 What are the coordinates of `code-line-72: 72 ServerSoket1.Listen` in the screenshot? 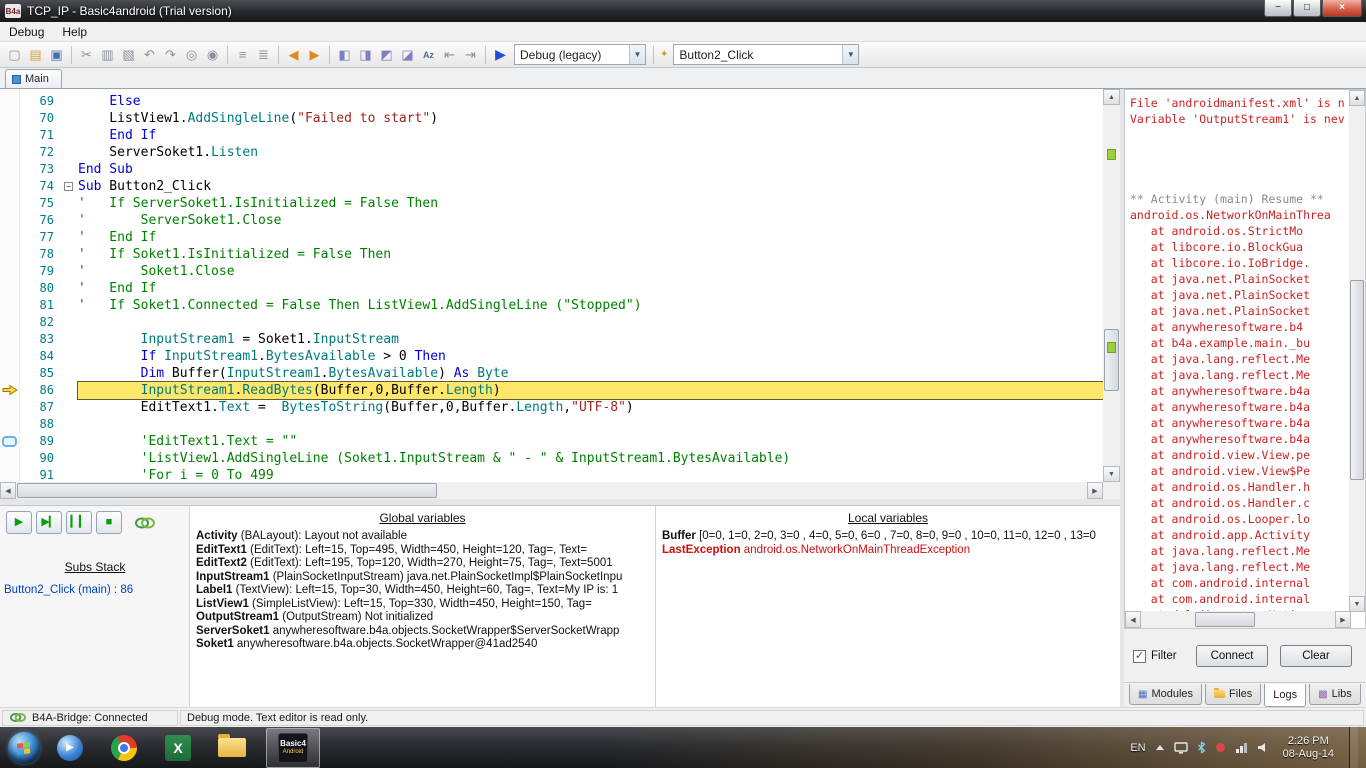 It's located at (561, 152).